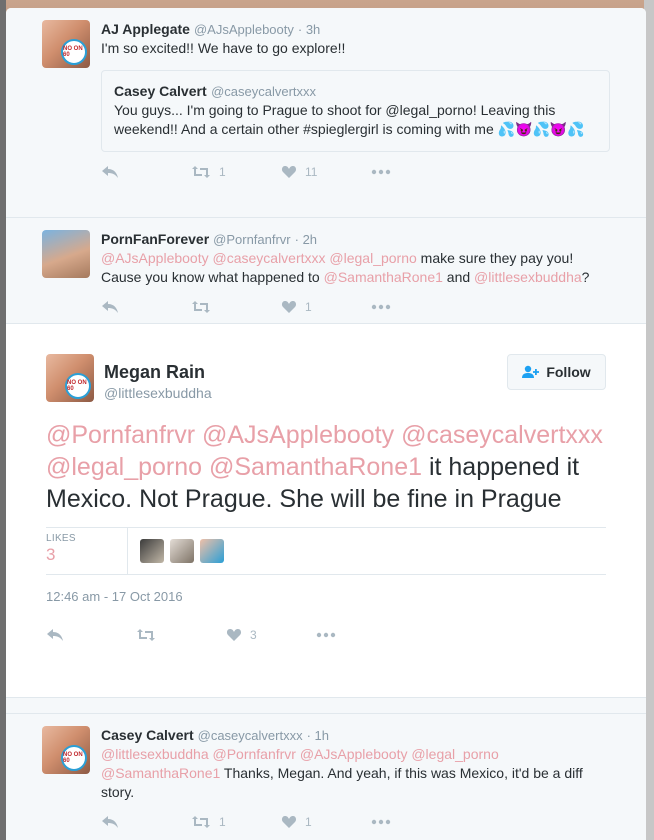 The width and height of the screenshot is (654, 840). What do you see at coordinates (145, 29) in the screenshot?
I see `author-name: AJ Applegate` at bounding box center [145, 29].